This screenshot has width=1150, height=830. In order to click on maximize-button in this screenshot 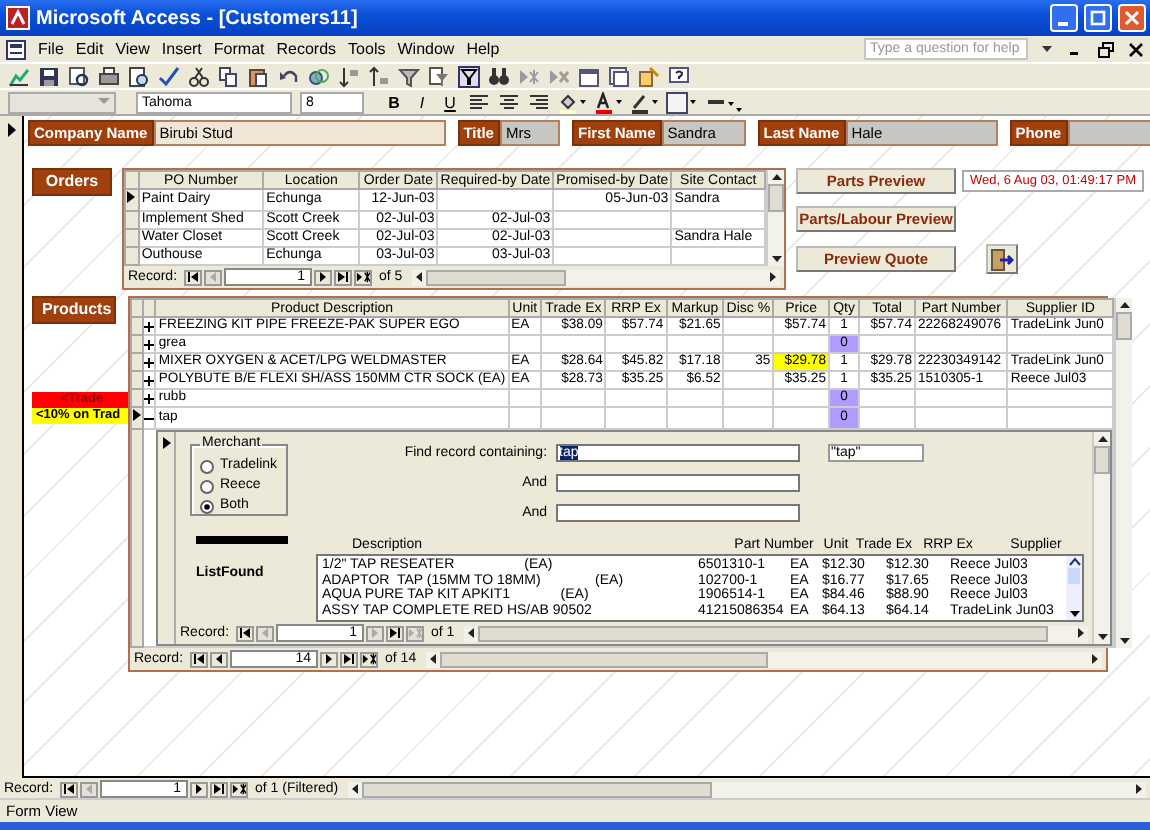, I will do `click(1098, 18)`.